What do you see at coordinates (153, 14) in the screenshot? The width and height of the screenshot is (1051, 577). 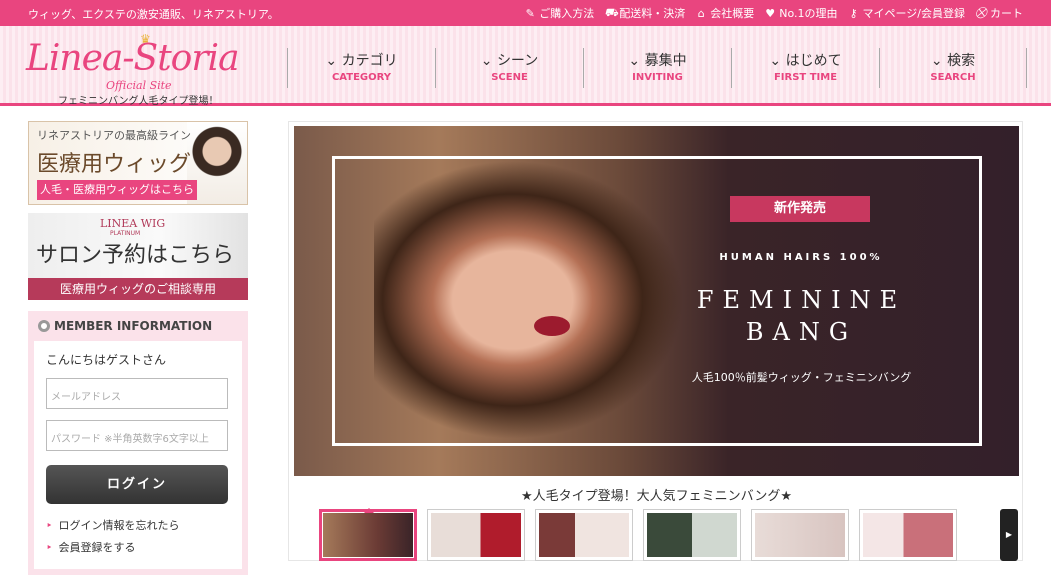 I see `site-tagline: ウィッグ、エクステの激安通販、リネアストリア。` at bounding box center [153, 14].